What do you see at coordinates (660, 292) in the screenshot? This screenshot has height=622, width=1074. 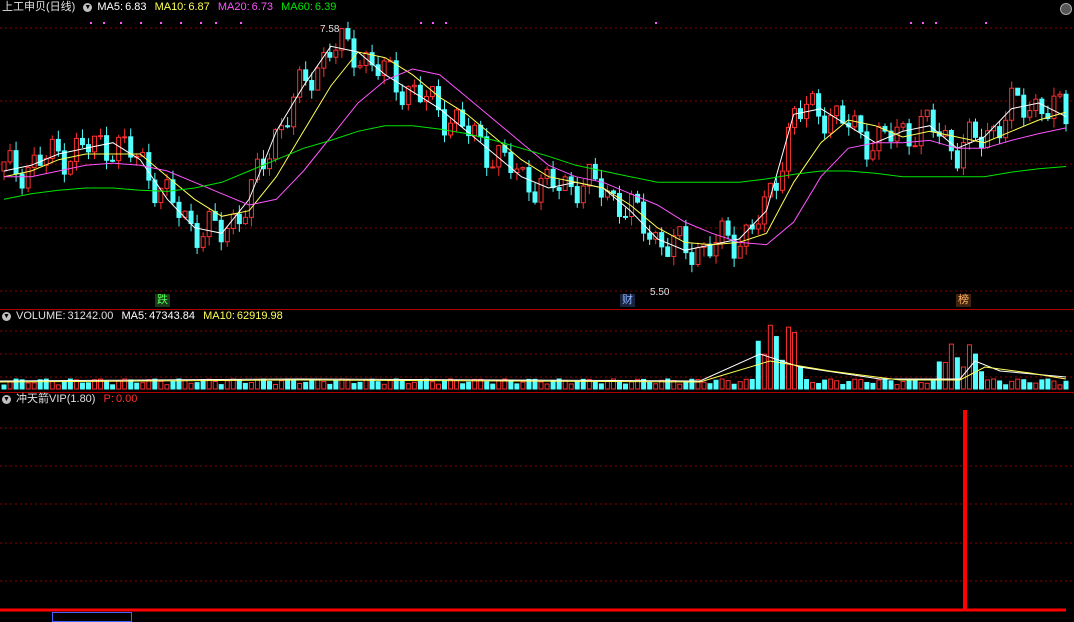 I see `low-price-label: 5.50` at bounding box center [660, 292].